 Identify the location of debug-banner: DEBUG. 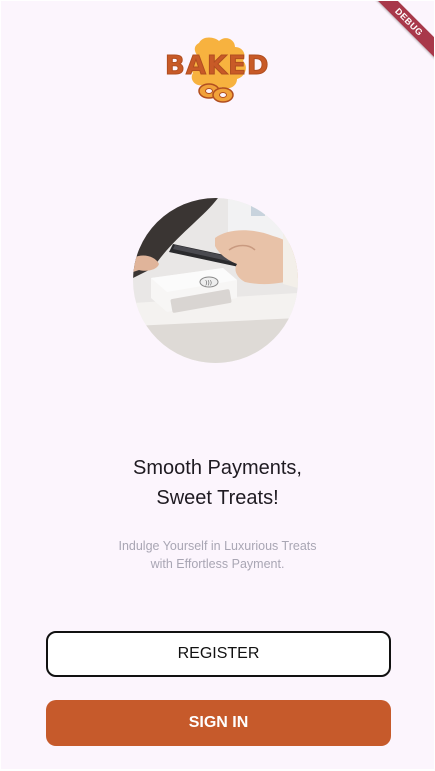
(399, 33).